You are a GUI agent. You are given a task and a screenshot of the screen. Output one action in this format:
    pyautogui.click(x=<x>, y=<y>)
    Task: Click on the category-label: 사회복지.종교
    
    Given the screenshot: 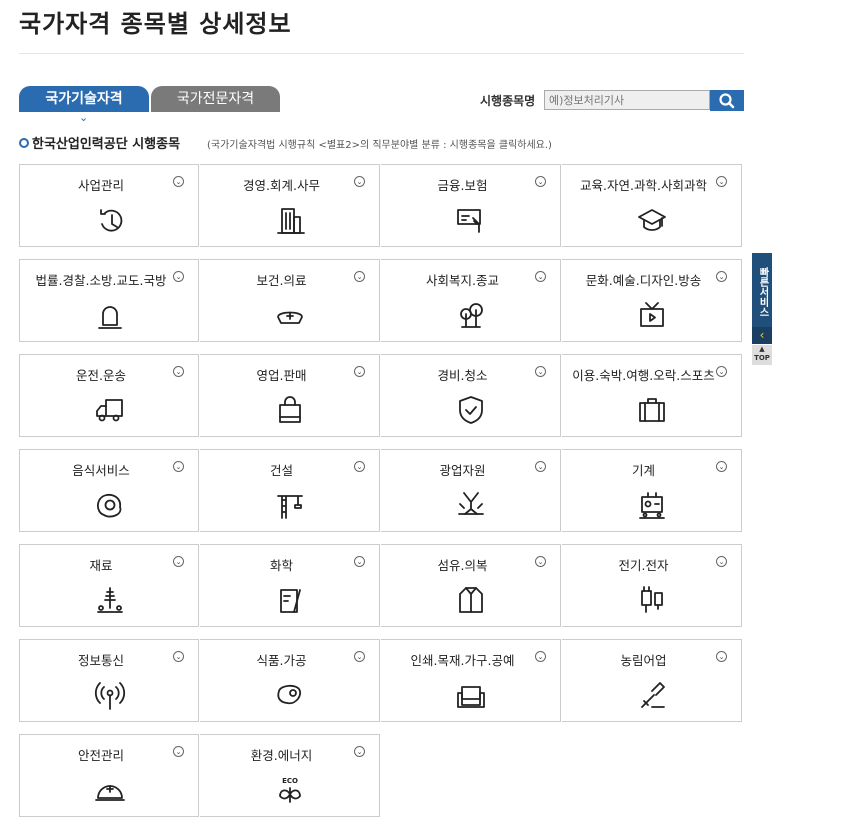 What is the action you would take?
    pyautogui.click(x=462, y=280)
    